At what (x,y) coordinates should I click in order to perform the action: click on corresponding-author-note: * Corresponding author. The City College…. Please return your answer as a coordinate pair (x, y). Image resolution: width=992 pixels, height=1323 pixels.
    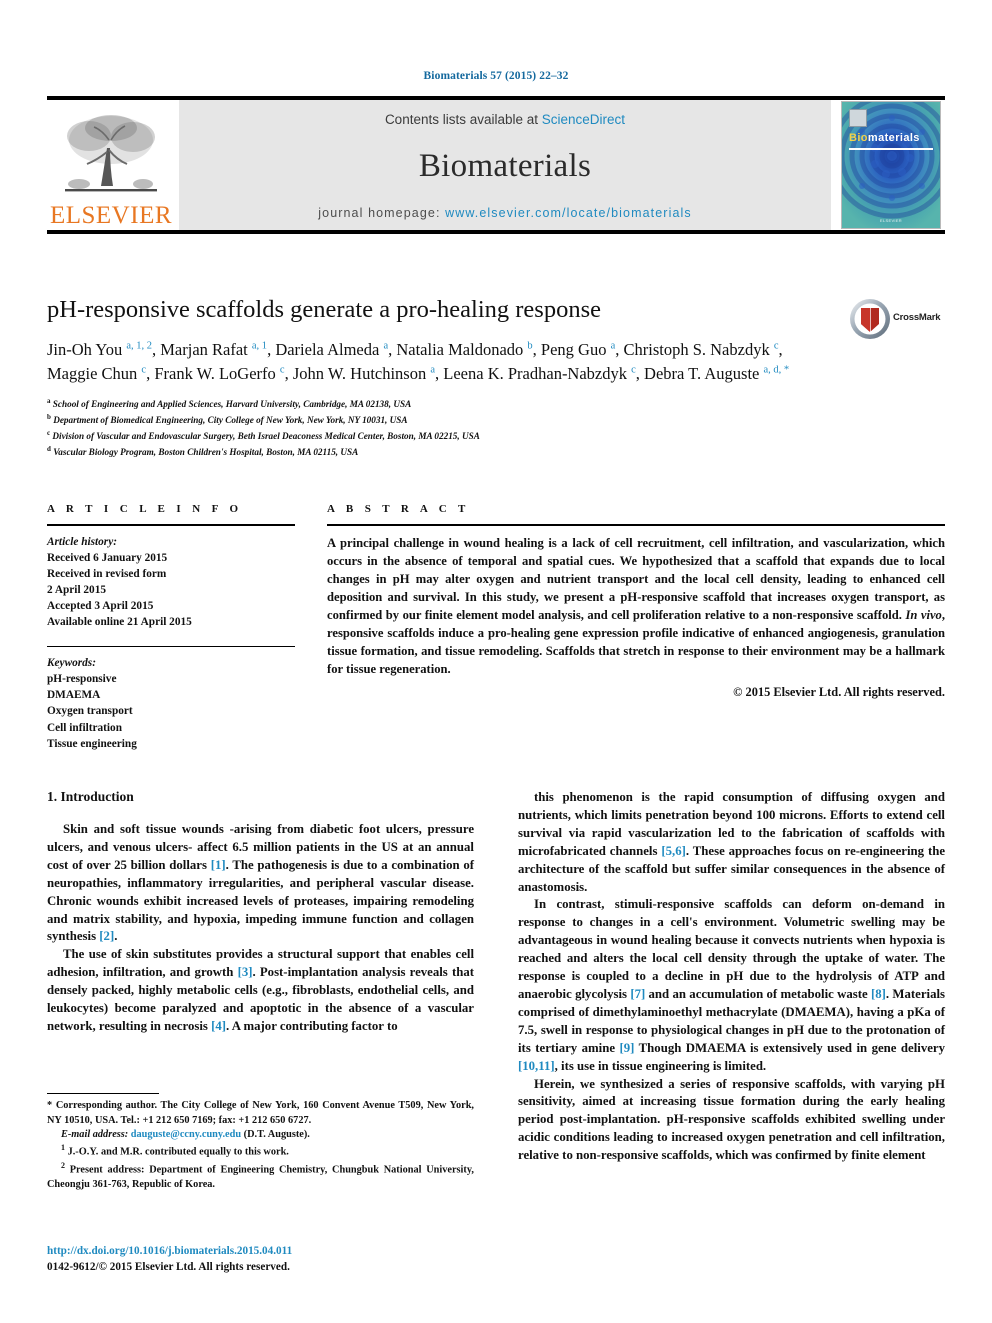
    Looking at the image, I should click on (260, 1113).